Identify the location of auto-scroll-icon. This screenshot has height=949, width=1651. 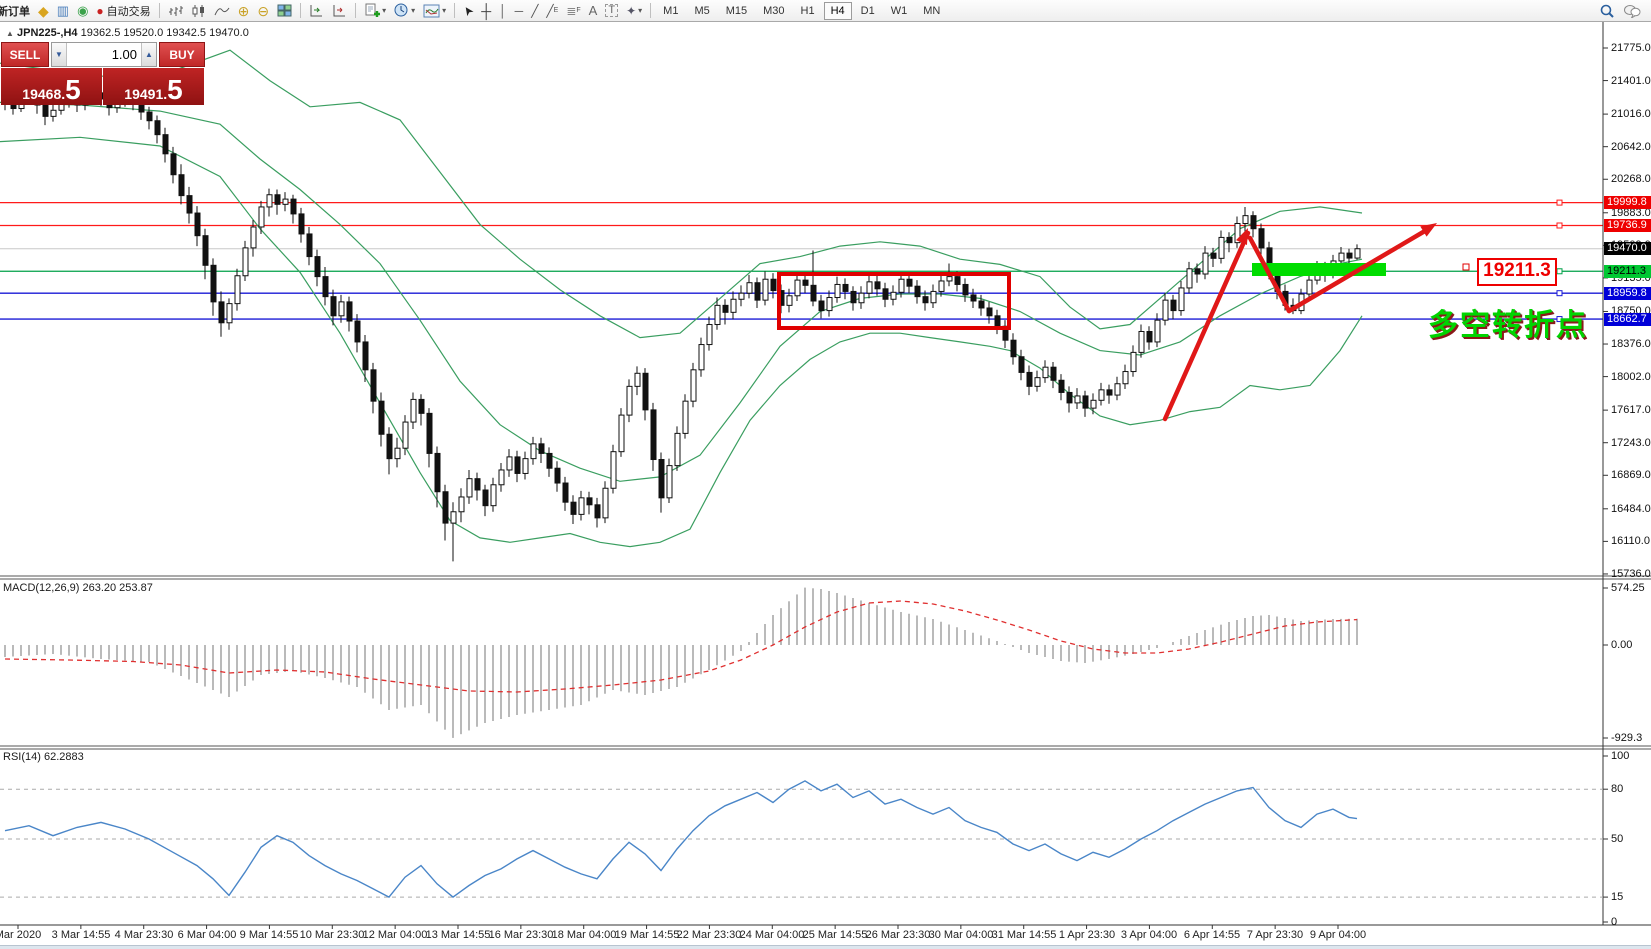
(339, 10).